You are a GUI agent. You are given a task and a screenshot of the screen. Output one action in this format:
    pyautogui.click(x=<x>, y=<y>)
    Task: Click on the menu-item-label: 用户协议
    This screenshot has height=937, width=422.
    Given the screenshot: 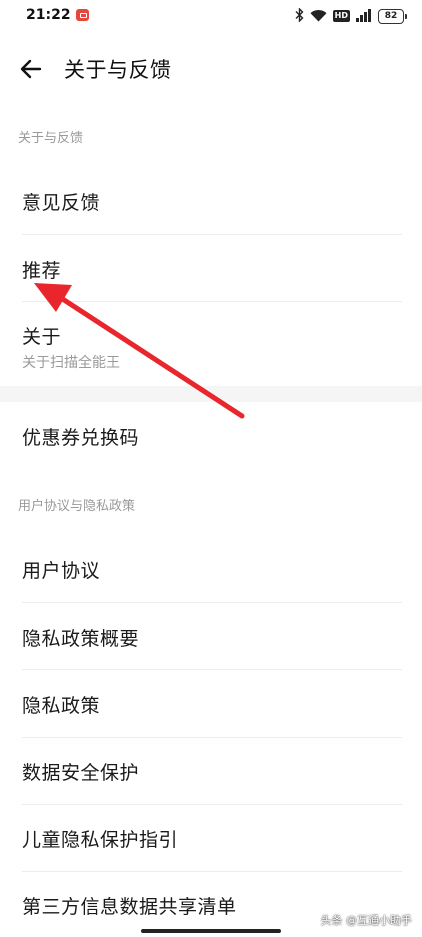 What is the action you would take?
    pyautogui.click(x=61, y=571)
    